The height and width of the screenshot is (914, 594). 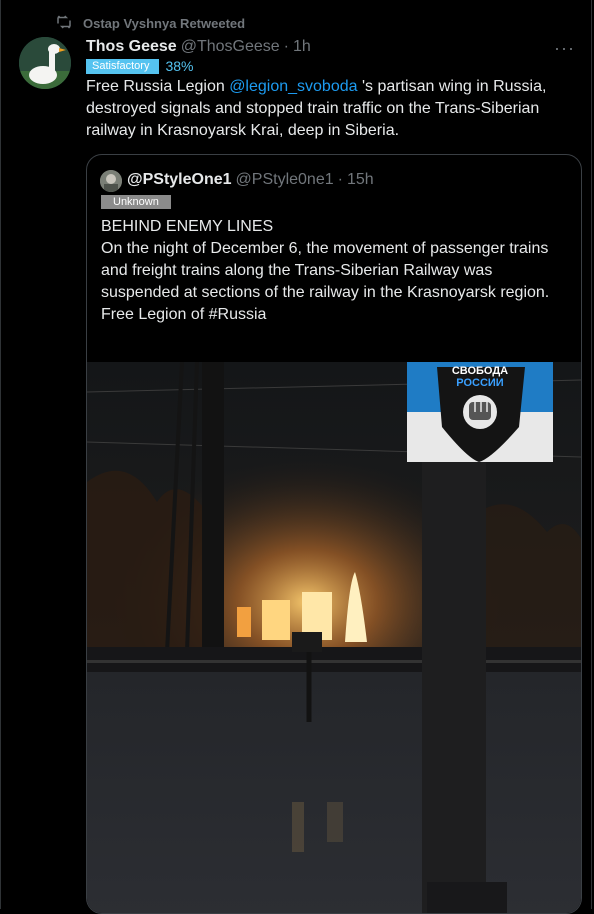 What do you see at coordinates (164, 23) in the screenshot?
I see `retweet-label: Ostap Vyshnya Retweeted` at bounding box center [164, 23].